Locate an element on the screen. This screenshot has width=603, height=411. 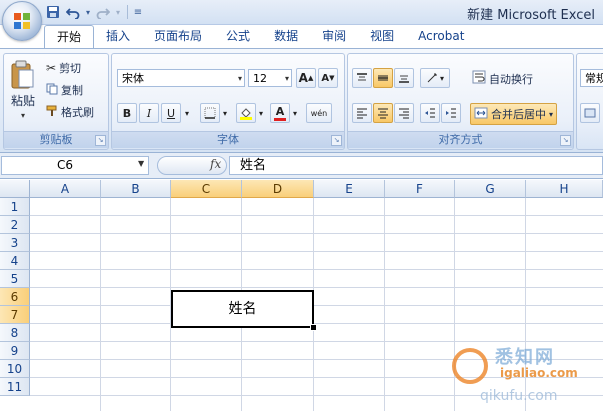
column-header-d: D is located at coordinates (278, 189).